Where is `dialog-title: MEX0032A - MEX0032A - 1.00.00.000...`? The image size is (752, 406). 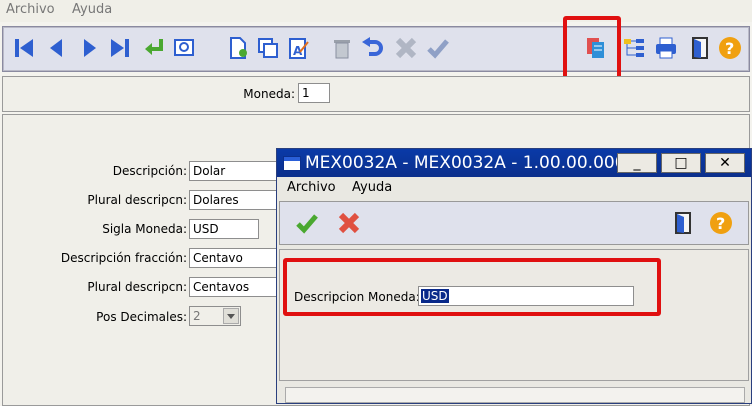 dialog-title: MEX0032A - MEX0032A - 1.00.00.000... is located at coordinates (473, 163).